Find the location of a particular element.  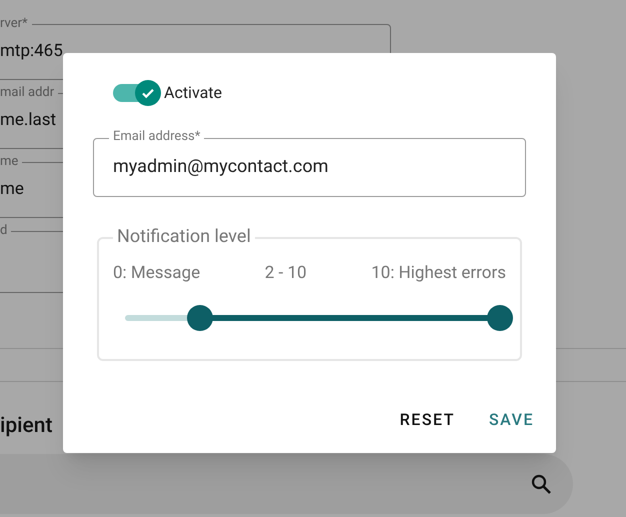

search-icon is located at coordinates (541, 484).